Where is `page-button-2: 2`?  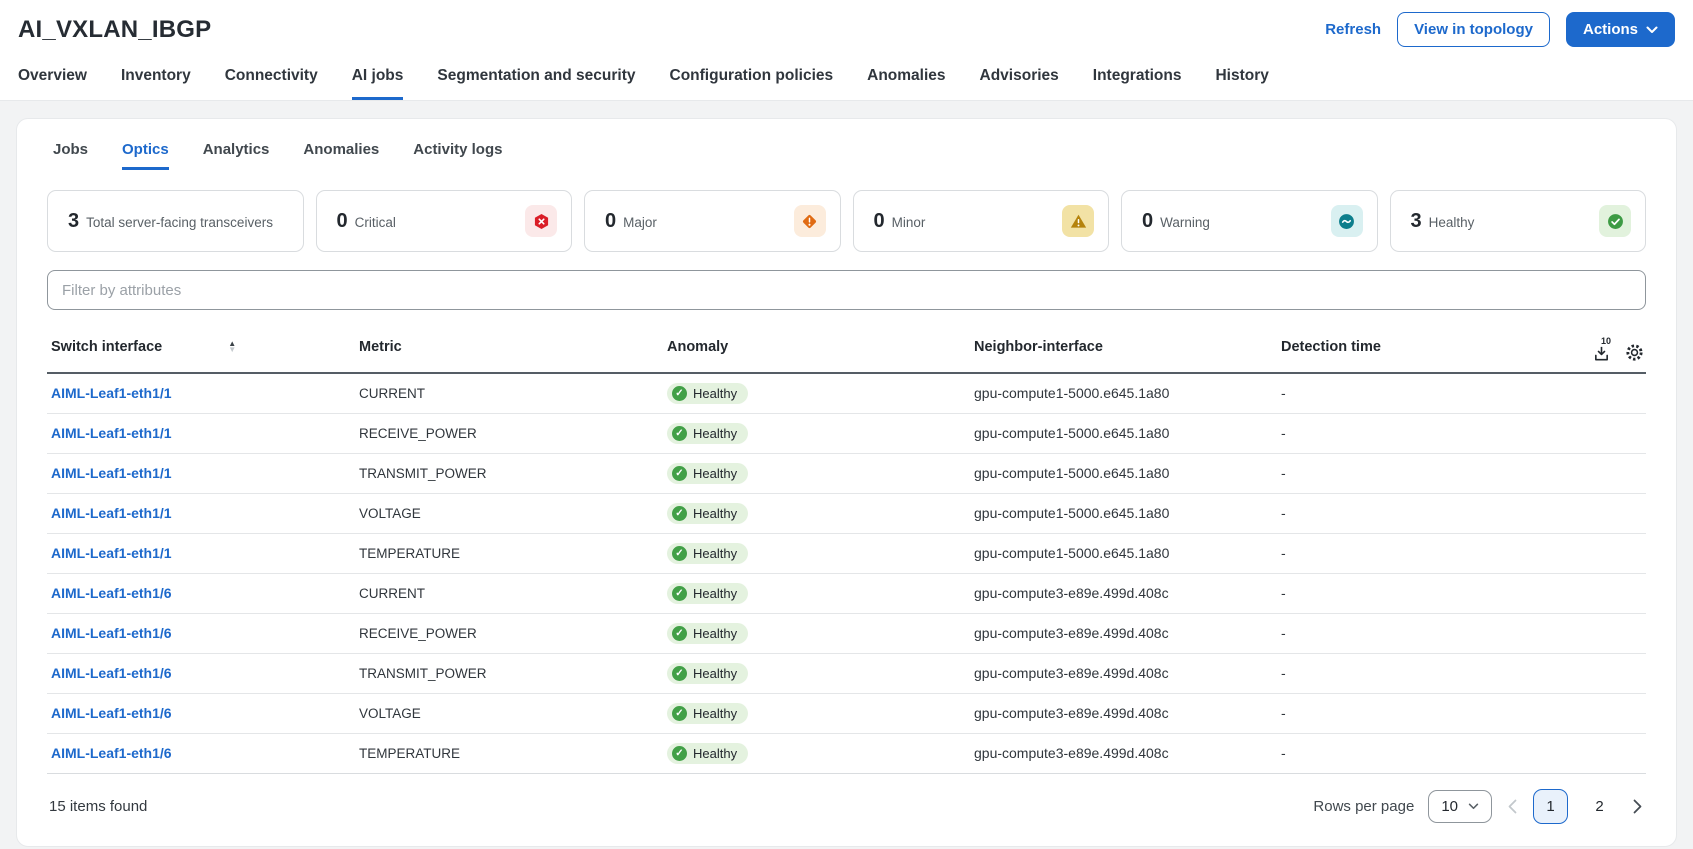
page-button-2: 2 is located at coordinates (1599, 806).